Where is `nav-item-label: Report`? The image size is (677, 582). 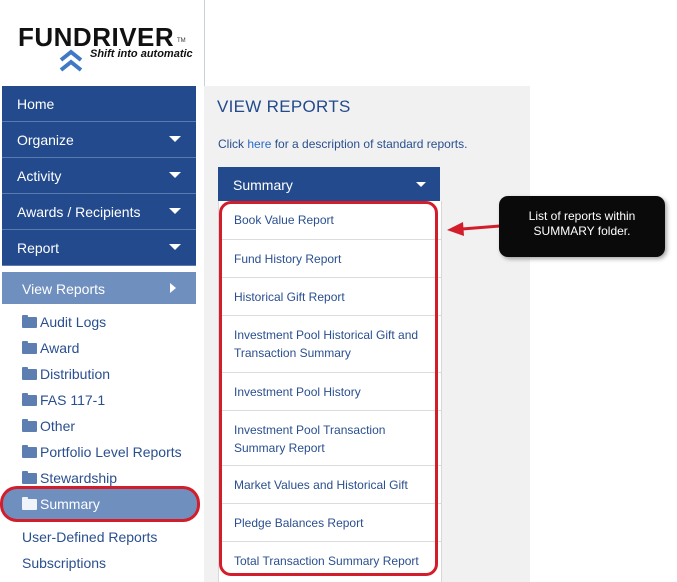
nav-item-label: Report is located at coordinates (38, 248).